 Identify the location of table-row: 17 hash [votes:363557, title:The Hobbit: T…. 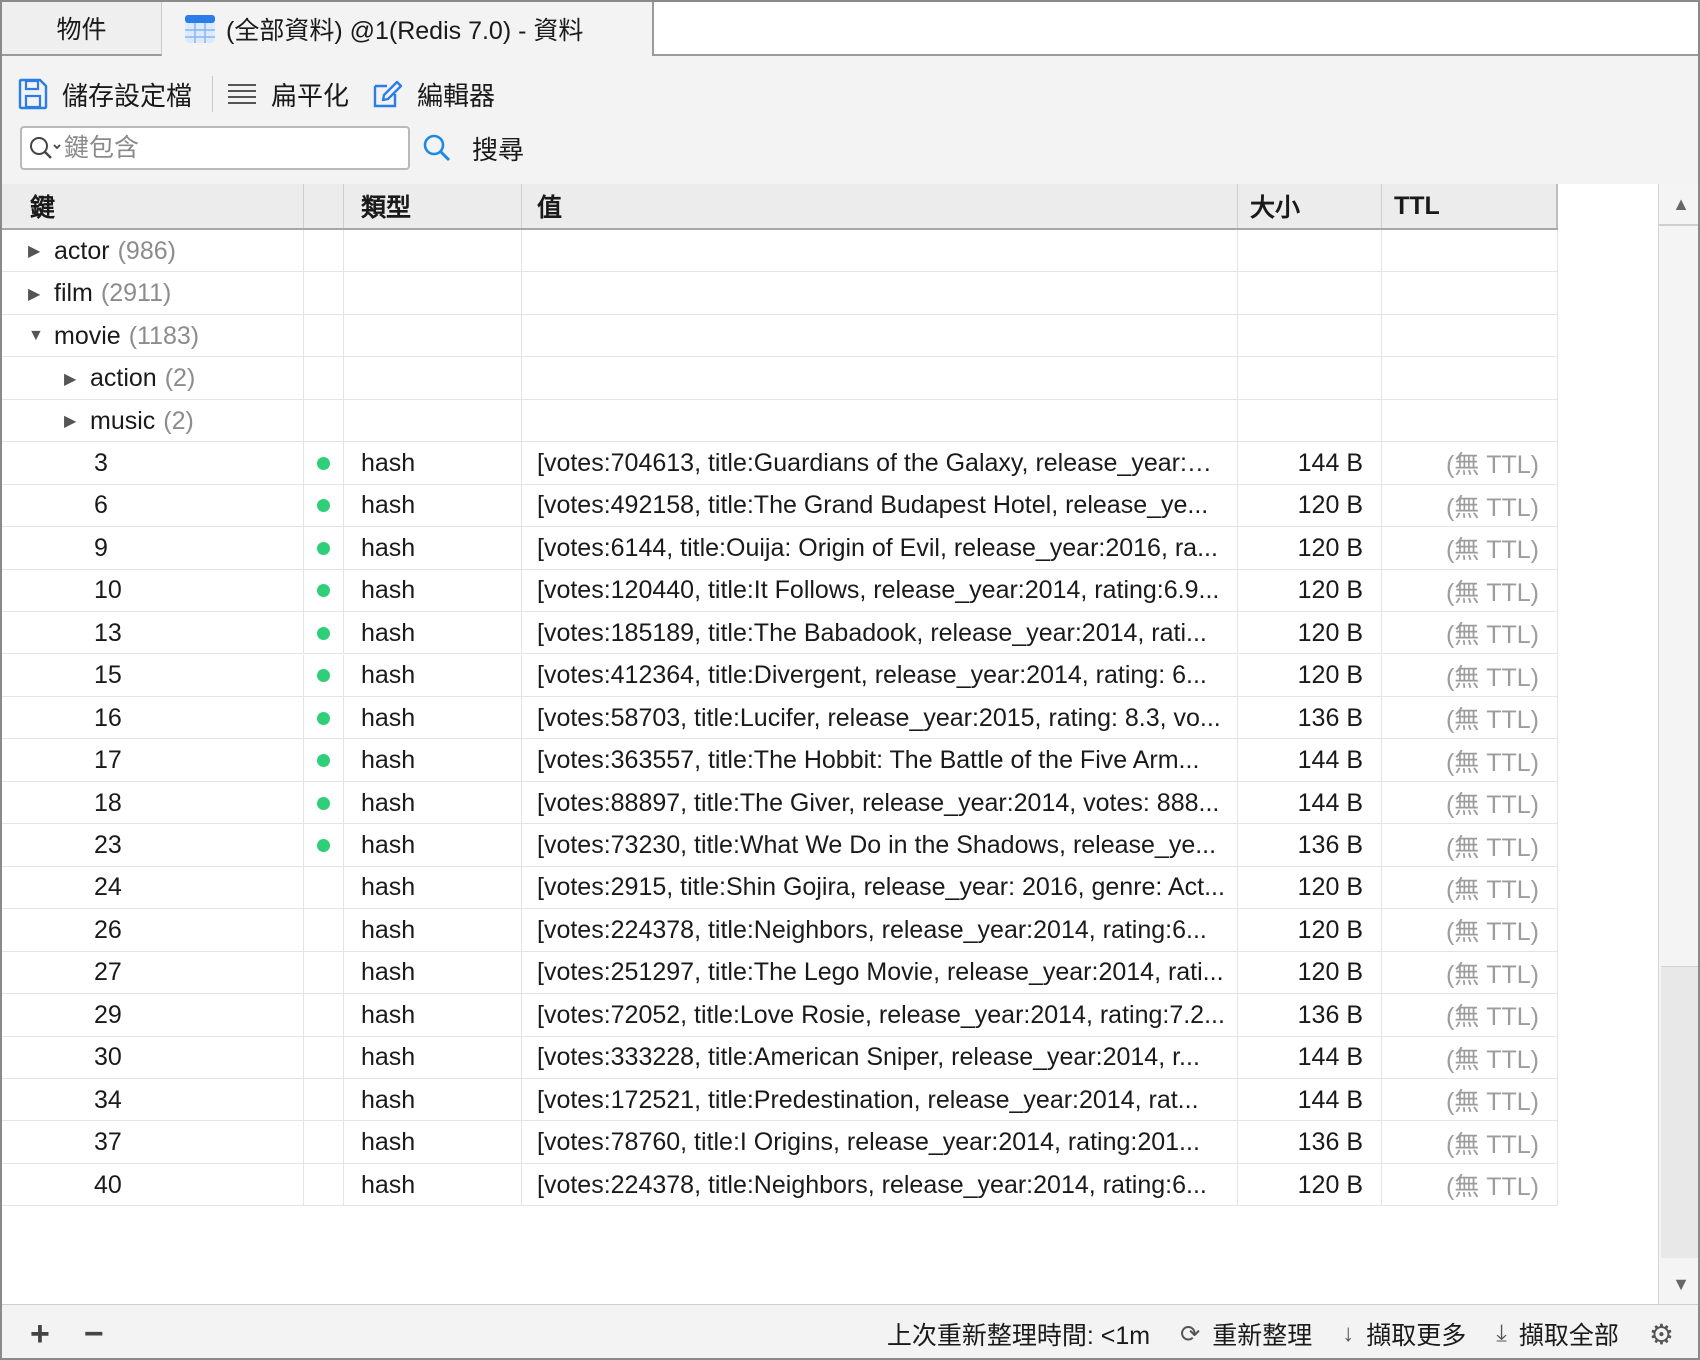
(780, 760).